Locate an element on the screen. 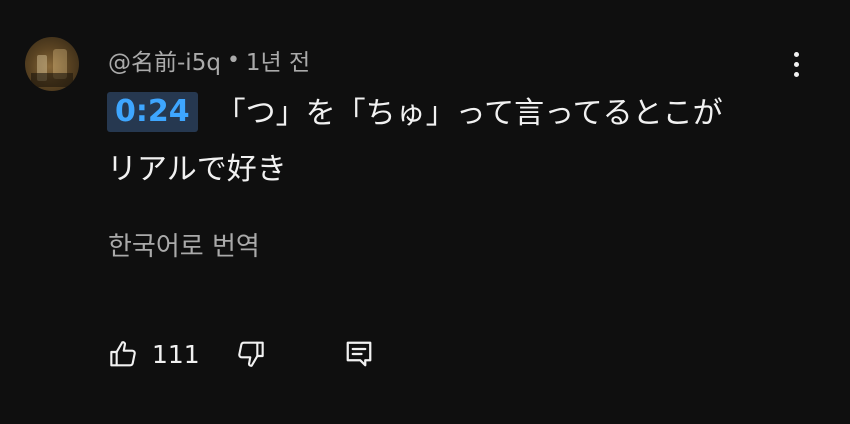 This screenshot has height=424, width=850. comment-text-line2: リアルで好き is located at coordinates (197, 169).